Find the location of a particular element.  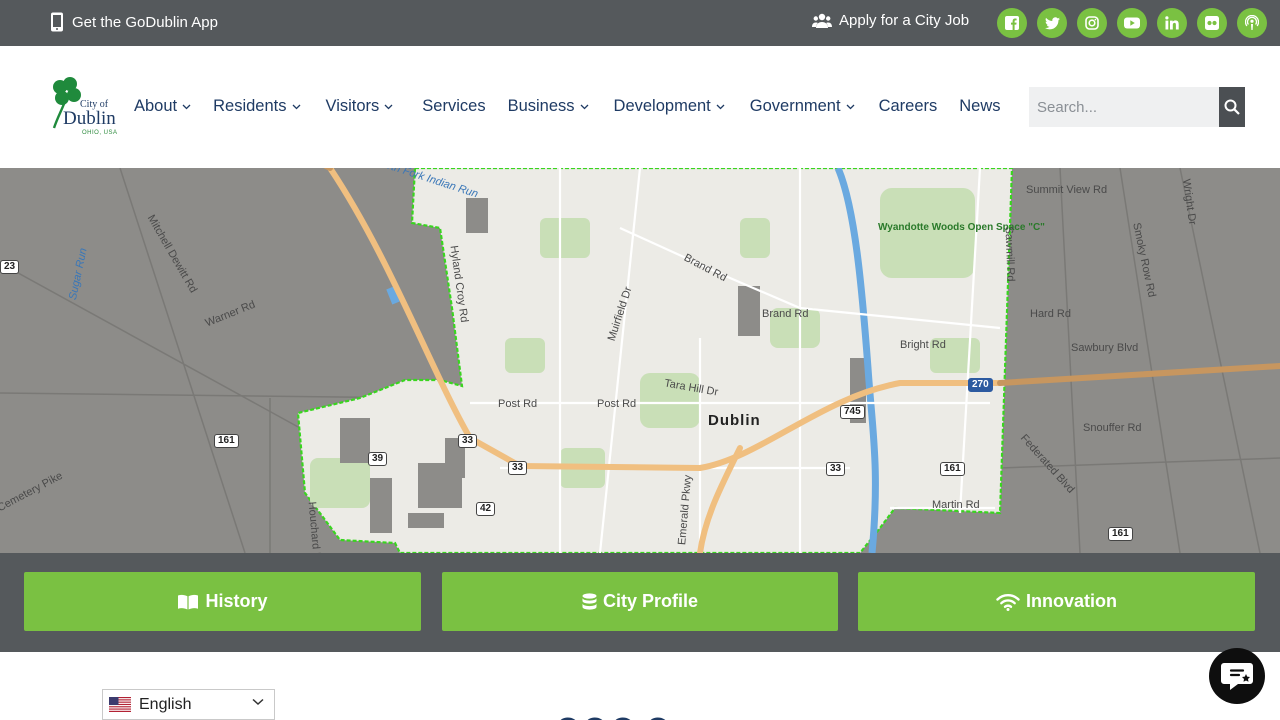

apply-job-label: Apply for a City Job is located at coordinates (904, 20).